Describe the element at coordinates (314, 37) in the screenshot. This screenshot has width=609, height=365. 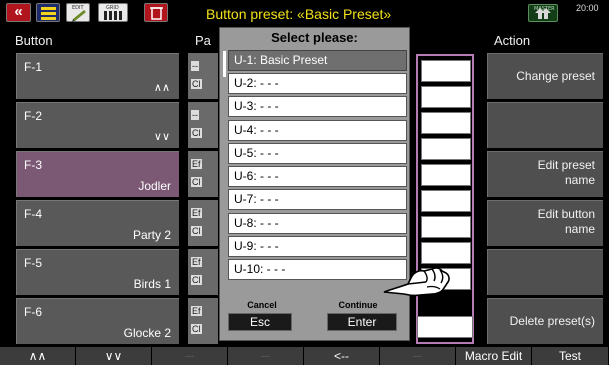
I see `dialog-title: Select please:` at that location.